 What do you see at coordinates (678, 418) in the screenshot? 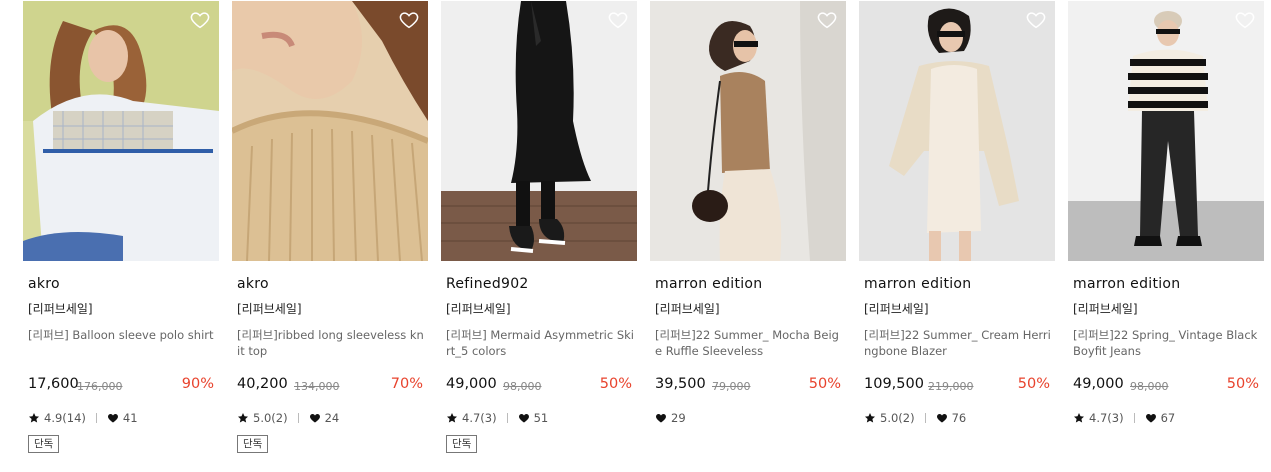
I see `like-count: 29` at bounding box center [678, 418].